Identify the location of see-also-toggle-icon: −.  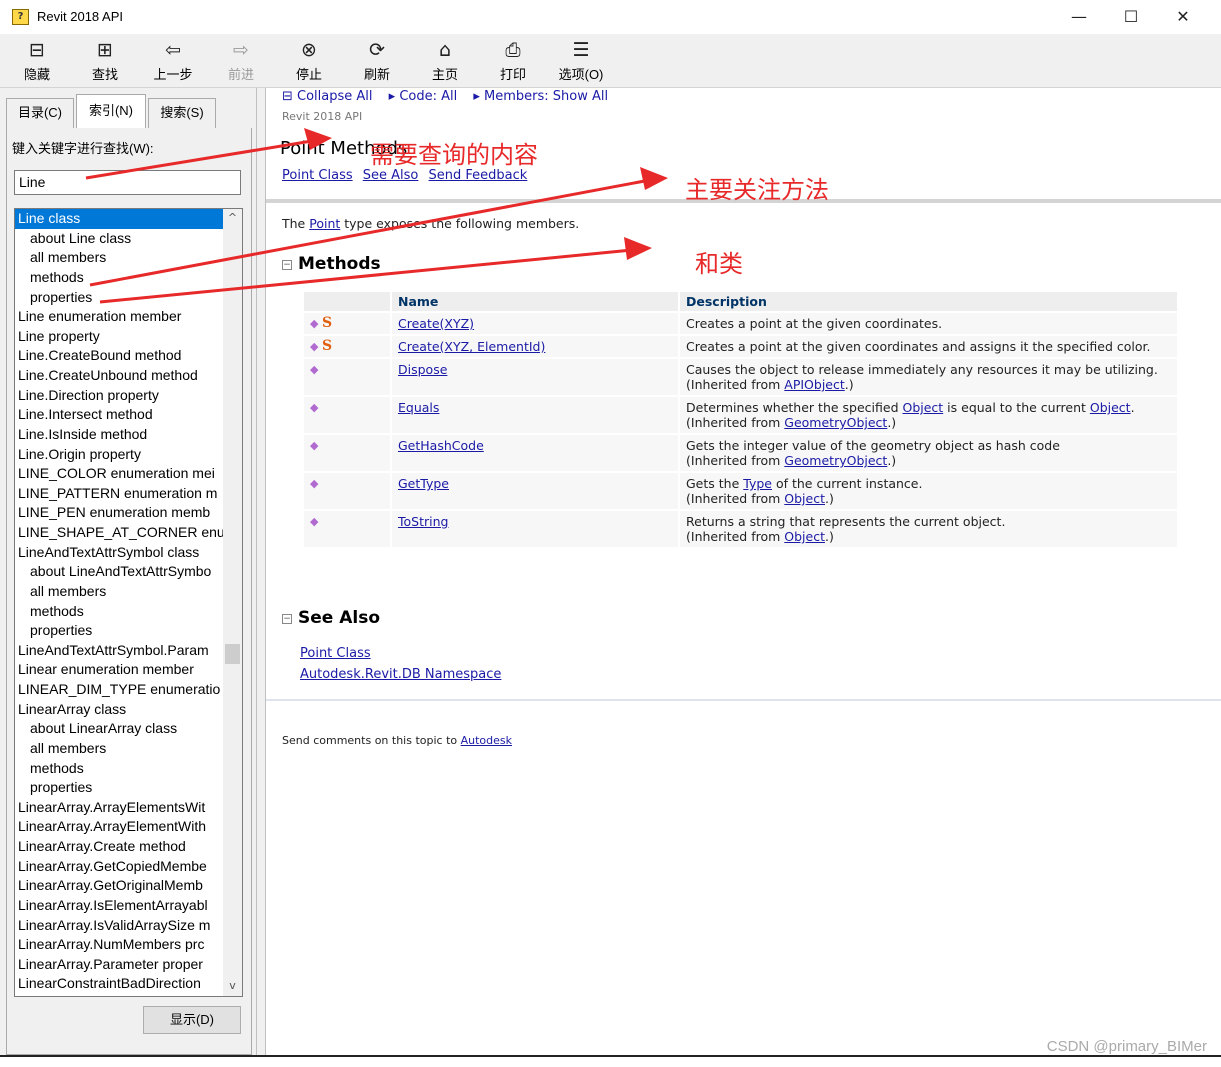
(287, 619).